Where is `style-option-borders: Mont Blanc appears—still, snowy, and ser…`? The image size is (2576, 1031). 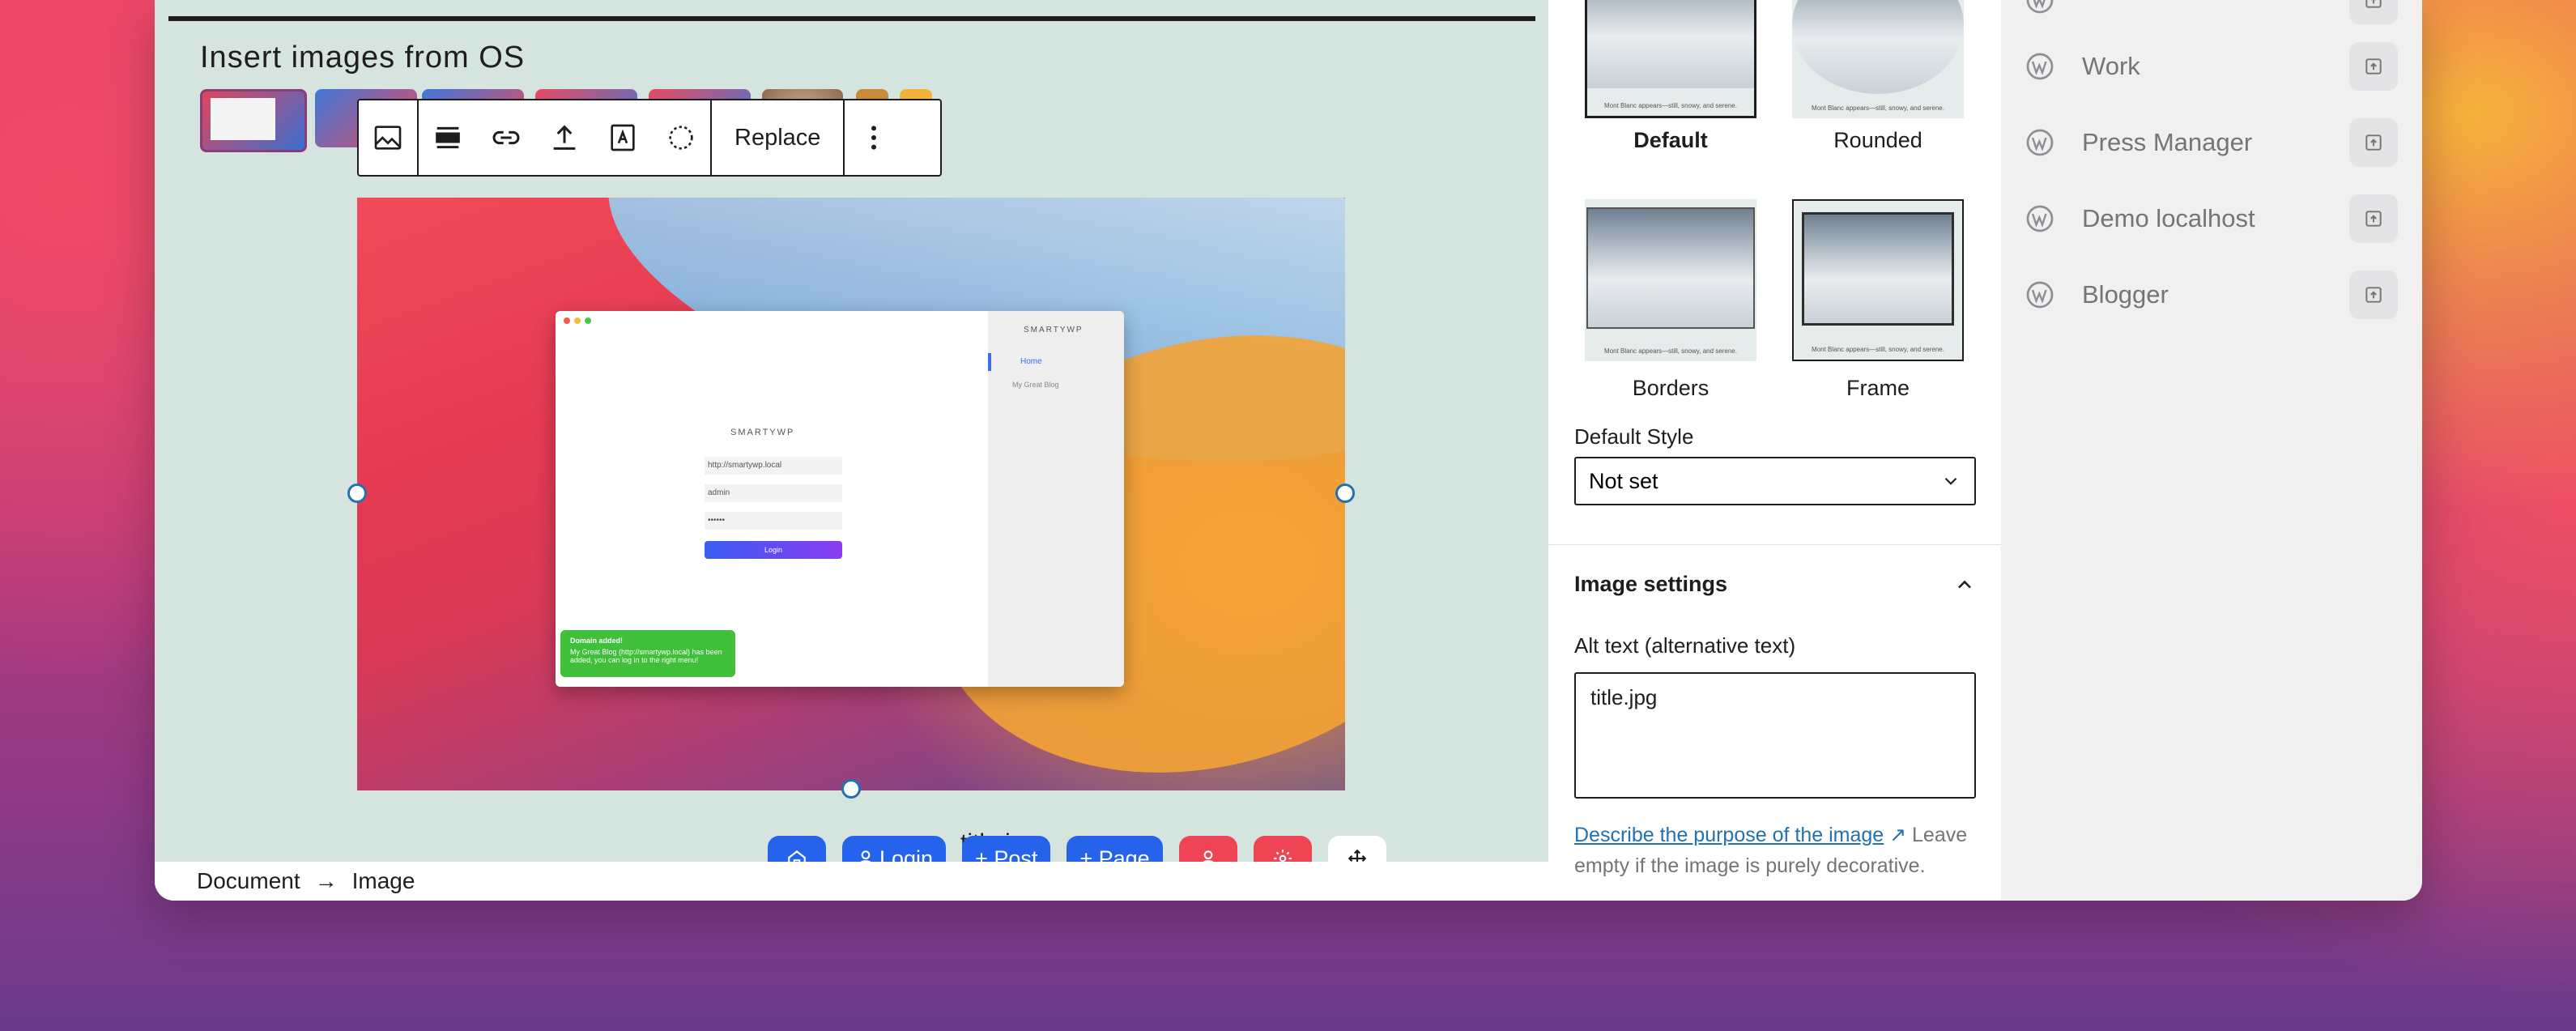 style-option-borders: Mont Blanc appears—still, snowy, and ser… is located at coordinates (1670, 280).